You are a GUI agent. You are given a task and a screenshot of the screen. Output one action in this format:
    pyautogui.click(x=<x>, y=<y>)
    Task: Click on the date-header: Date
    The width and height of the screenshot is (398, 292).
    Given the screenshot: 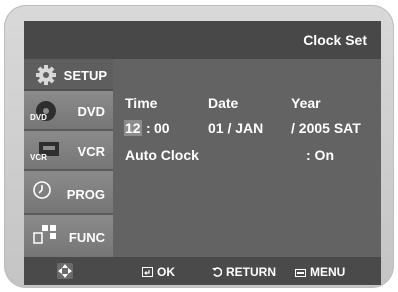 What is the action you would take?
    pyautogui.click(x=223, y=103)
    